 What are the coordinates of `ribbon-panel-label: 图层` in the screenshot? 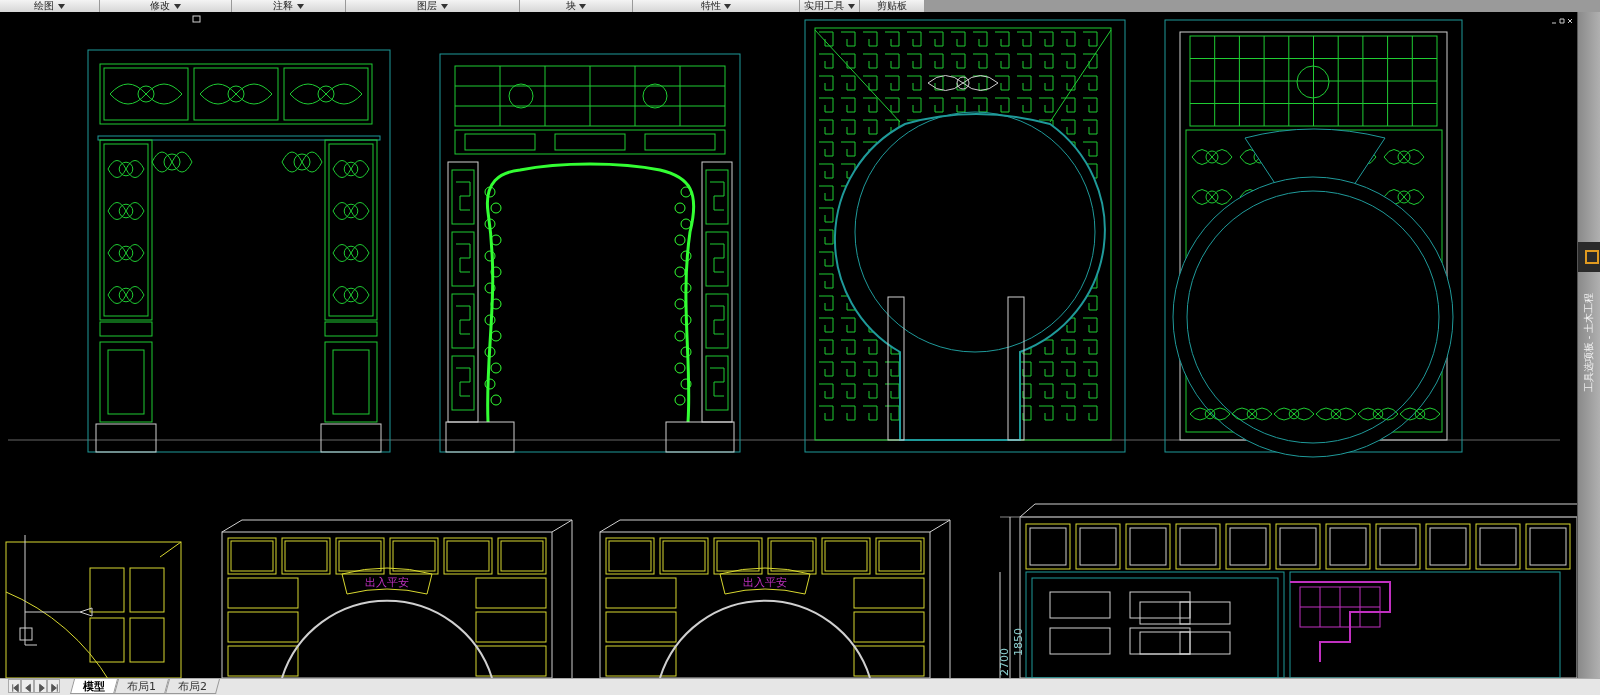 It's located at (433, 6).